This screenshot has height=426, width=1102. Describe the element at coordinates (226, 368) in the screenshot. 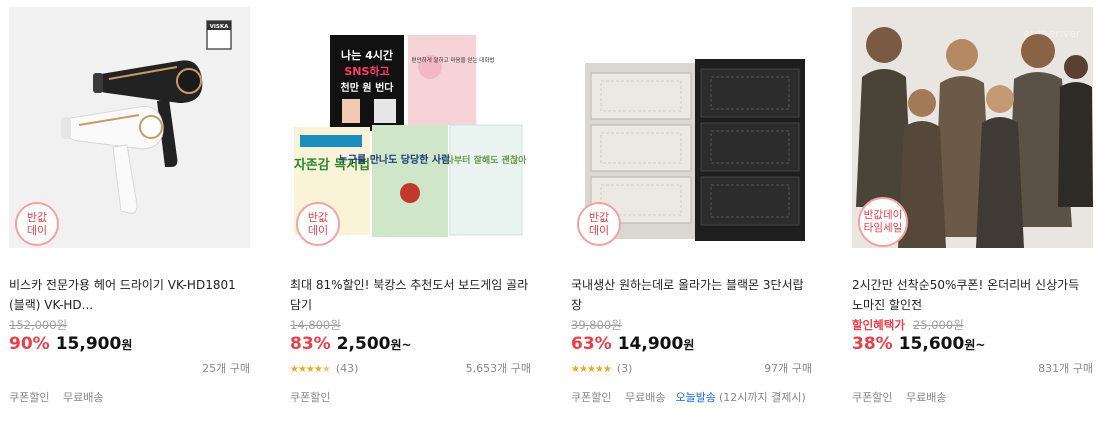

I see `purchase-count: 25개 구매` at that location.